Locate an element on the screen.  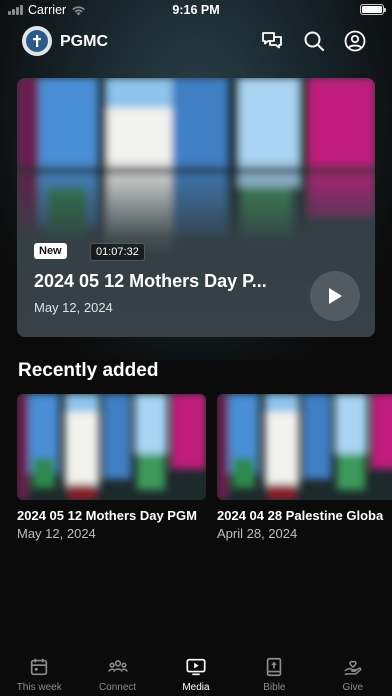
calendar-icon is located at coordinates (39, 667).